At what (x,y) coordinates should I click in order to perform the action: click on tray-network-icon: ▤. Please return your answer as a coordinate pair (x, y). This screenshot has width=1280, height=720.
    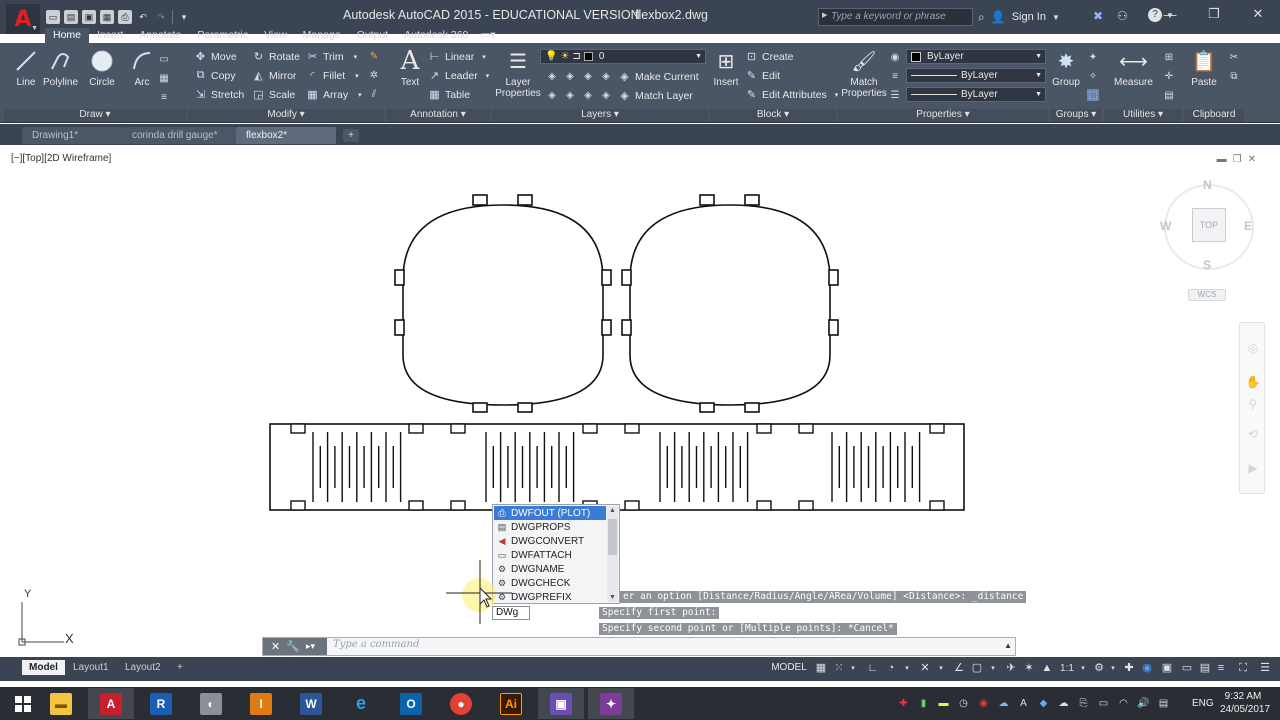
    Looking at the image, I should click on (1163, 703).